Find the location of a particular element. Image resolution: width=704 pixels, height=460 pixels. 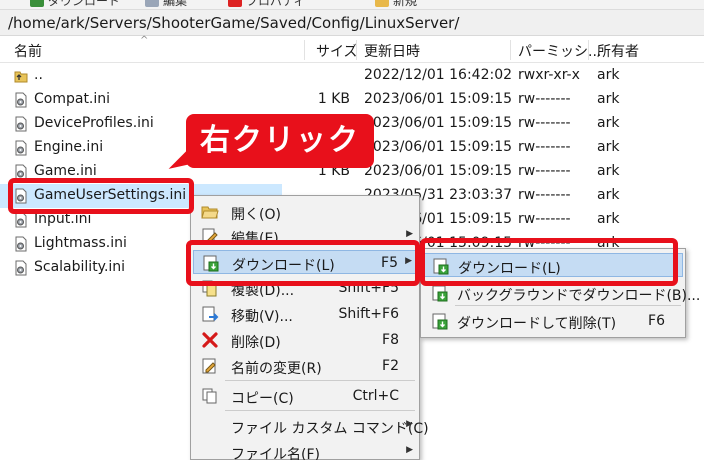

file-size: 1 KB is located at coordinates (333, 99).